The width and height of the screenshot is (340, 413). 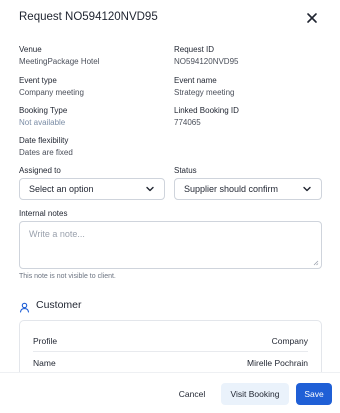 I want to click on date-flex-field: Date flexibility Dates are fixed, so click(x=89, y=147).